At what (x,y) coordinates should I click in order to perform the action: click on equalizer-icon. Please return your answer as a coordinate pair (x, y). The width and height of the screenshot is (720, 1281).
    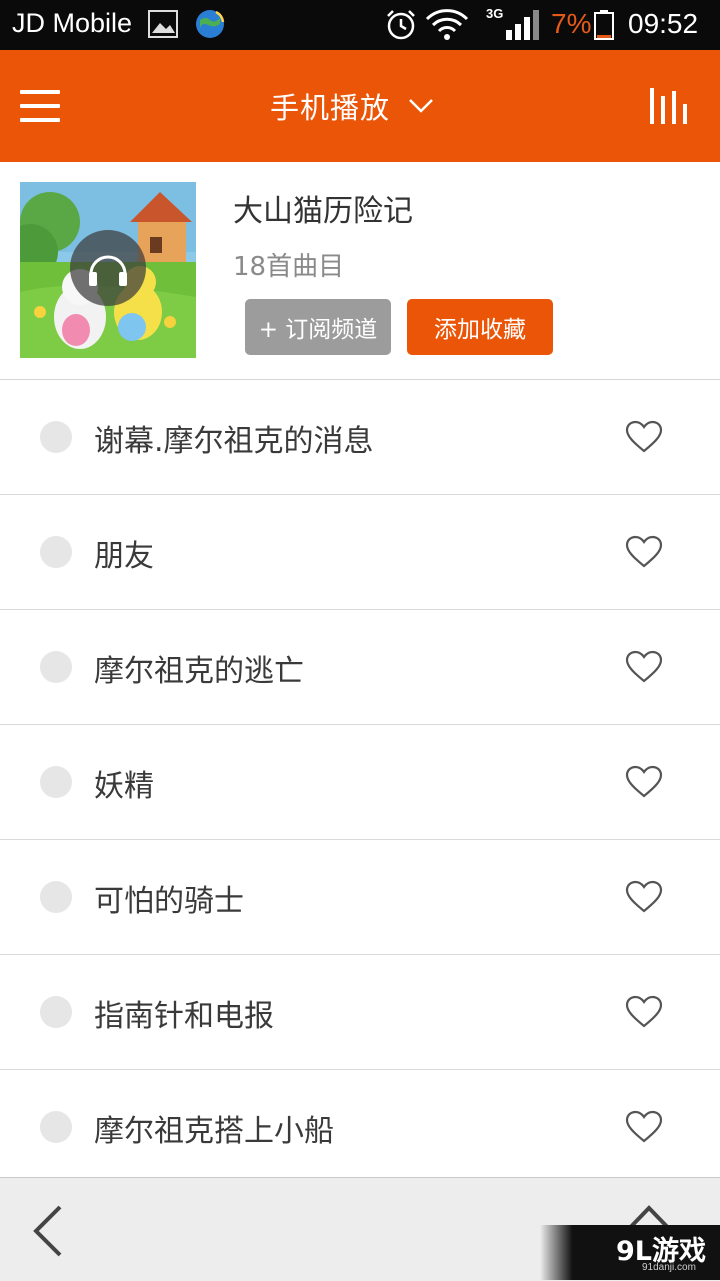
    Looking at the image, I should click on (669, 106).